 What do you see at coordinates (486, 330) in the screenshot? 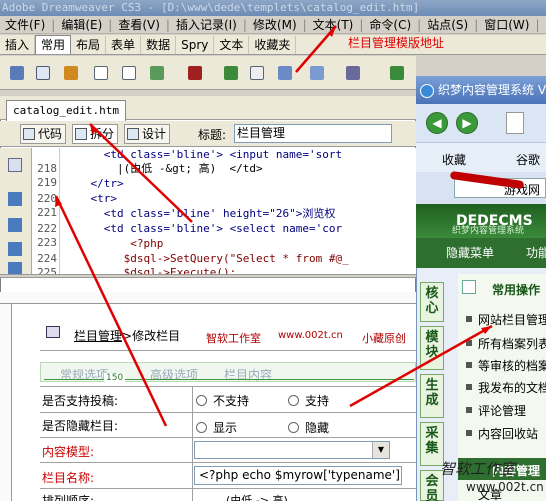
I see `arrowhead` at bounding box center [486, 330].